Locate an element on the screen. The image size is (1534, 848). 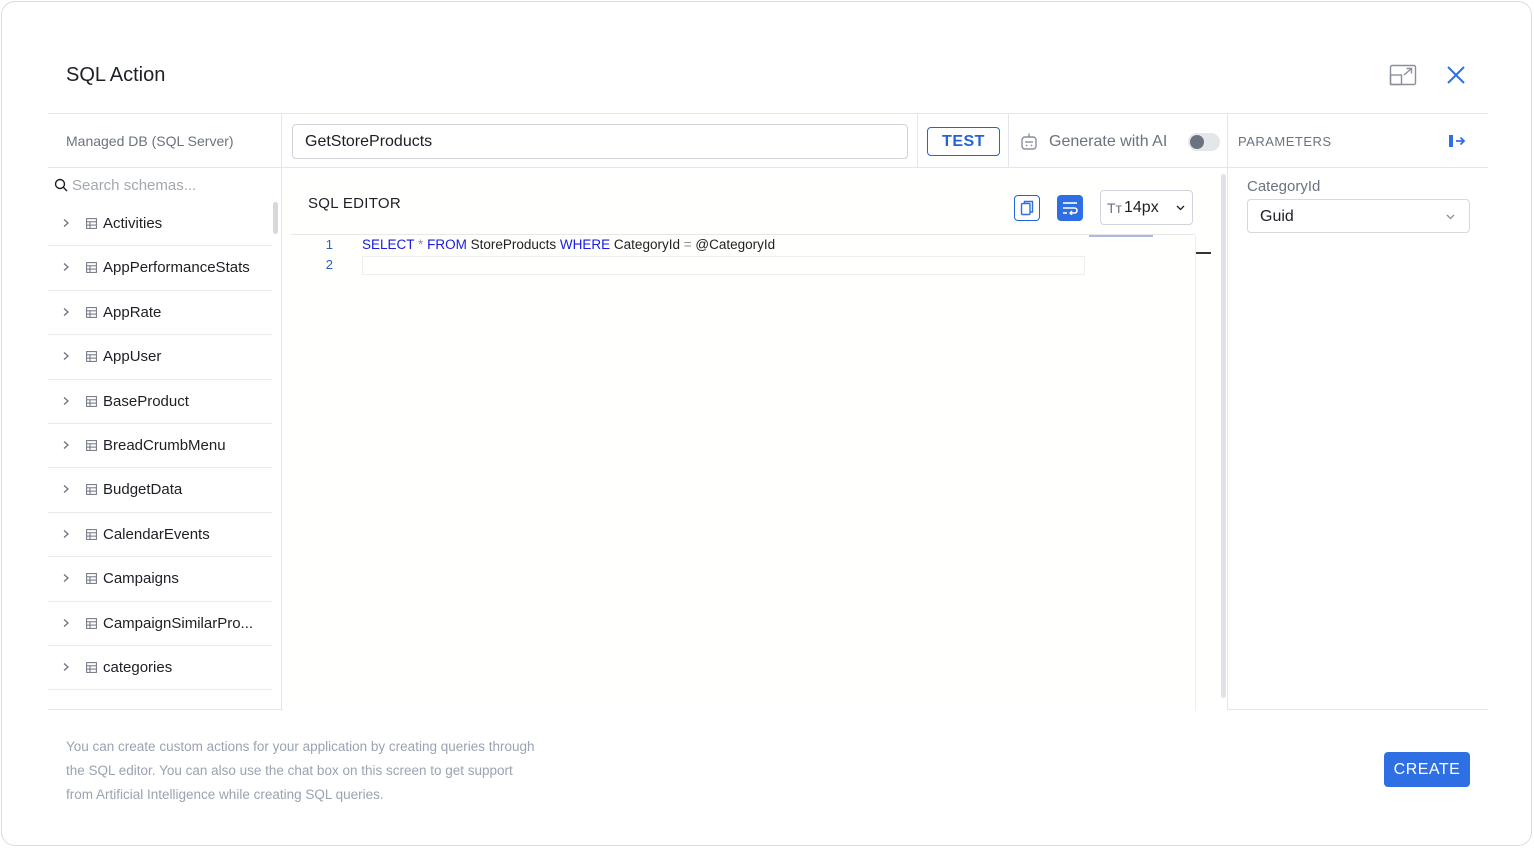
parameter-type-select: Guid is located at coordinates (1358, 216).